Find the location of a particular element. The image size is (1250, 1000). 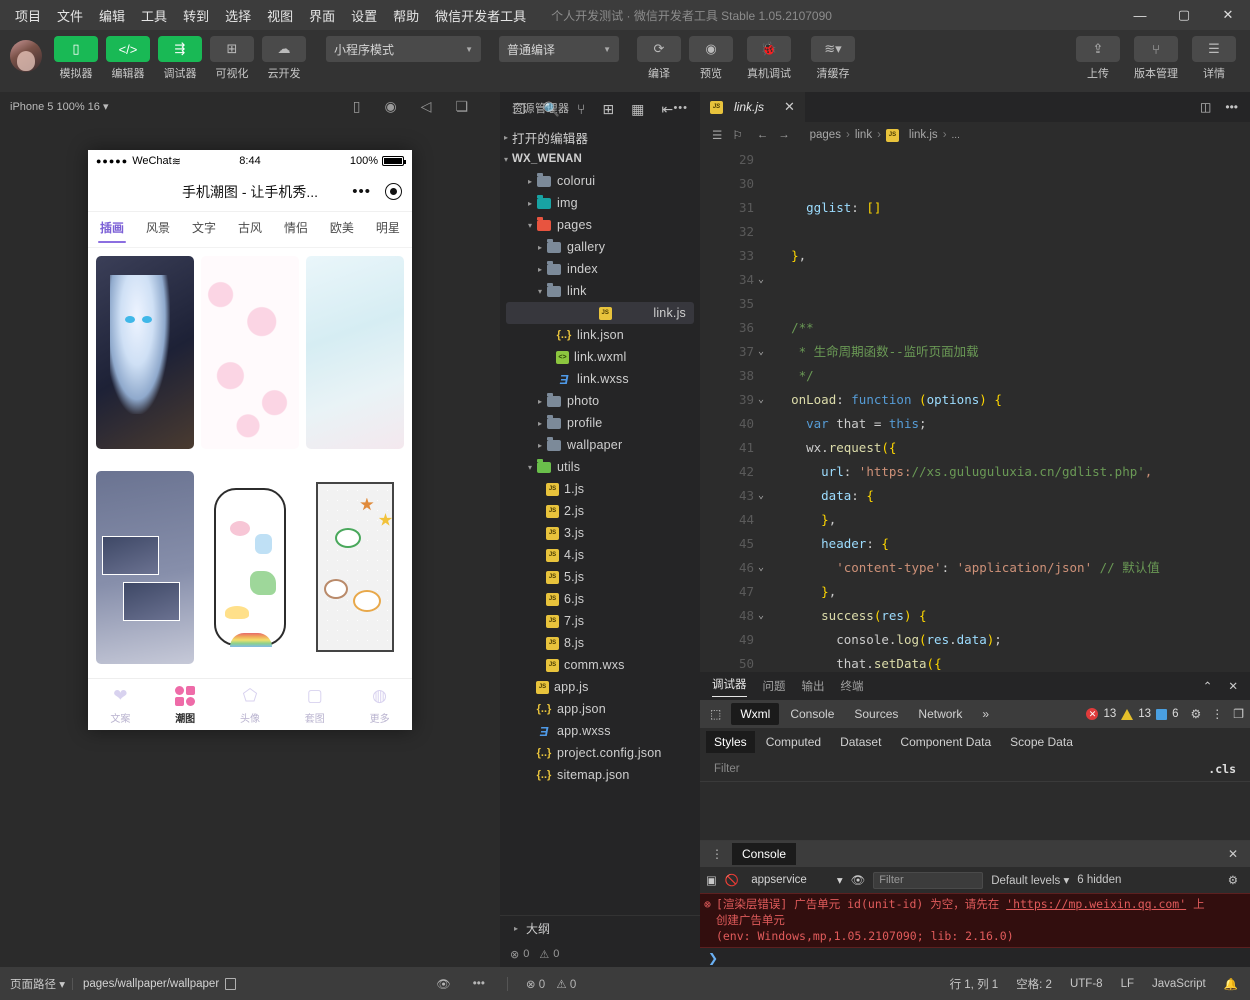

warning-count: 13 is located at coordinates (1144, 714).